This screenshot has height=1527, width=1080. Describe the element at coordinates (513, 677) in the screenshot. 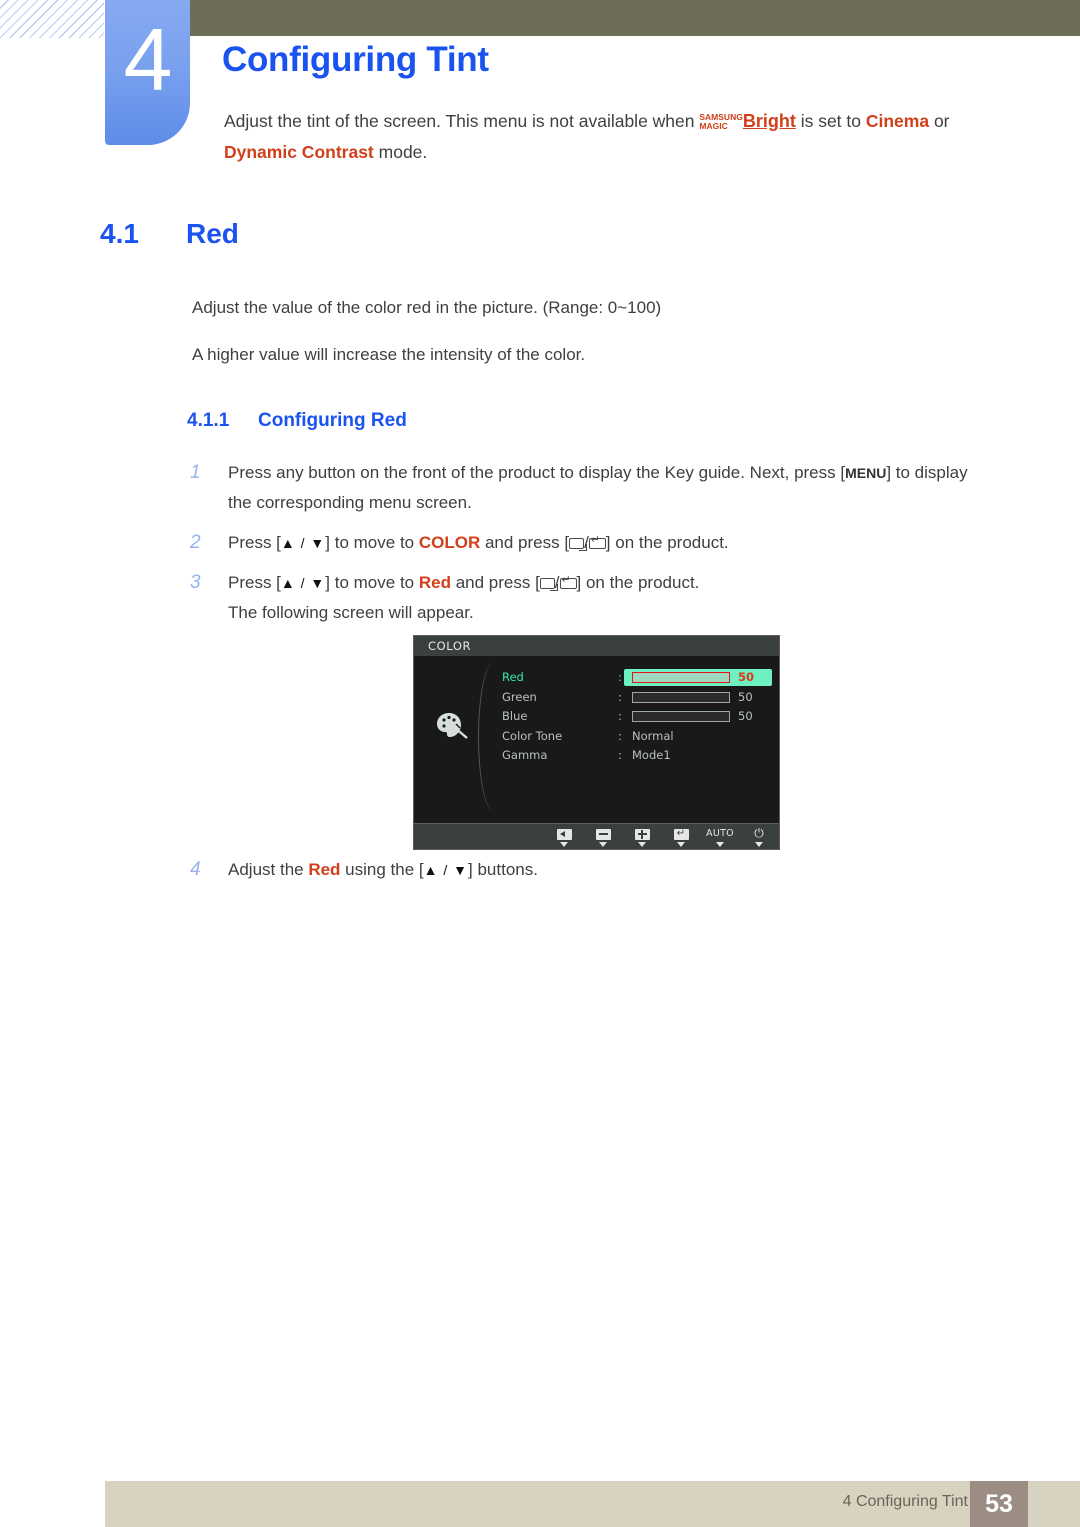

I see `osd-row-label: Red` at that location.